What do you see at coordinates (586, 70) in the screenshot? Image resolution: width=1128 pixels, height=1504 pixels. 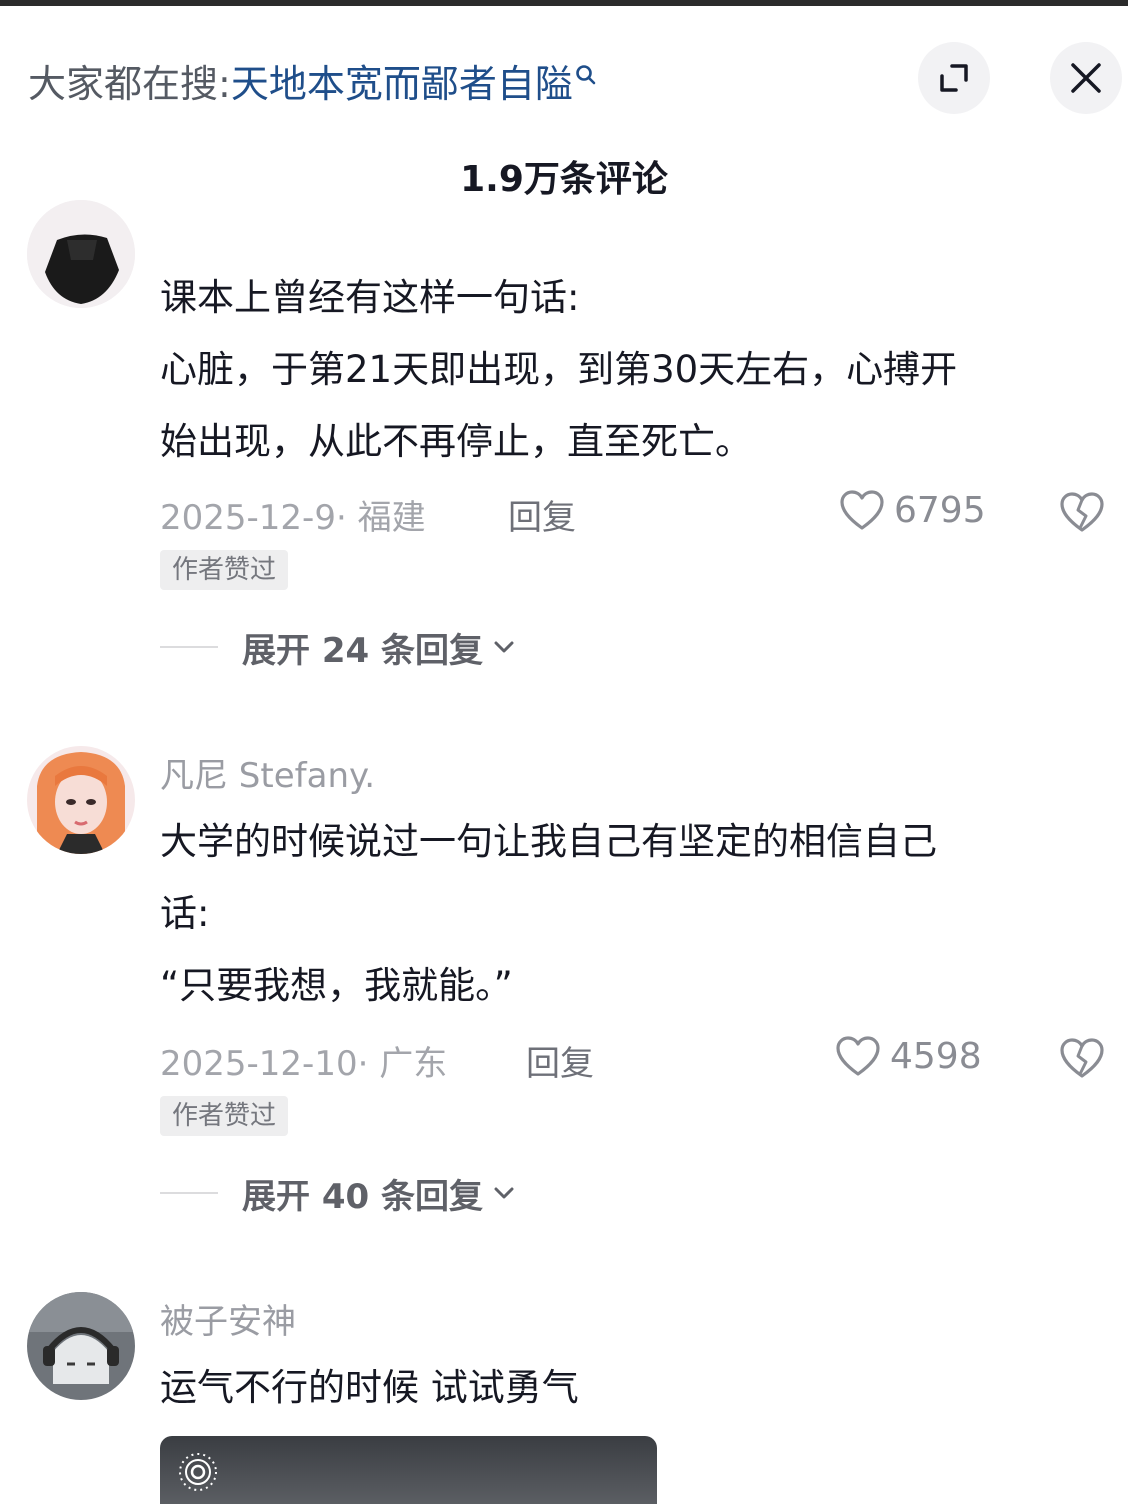 I see `search-icon` at bounding box center [586, 70].